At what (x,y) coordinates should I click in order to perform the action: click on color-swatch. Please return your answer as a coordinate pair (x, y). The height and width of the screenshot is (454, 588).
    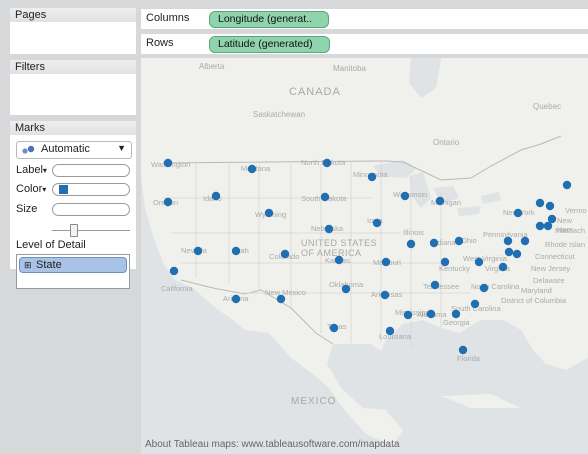
    Looking at the image, I should click on (63, 189).